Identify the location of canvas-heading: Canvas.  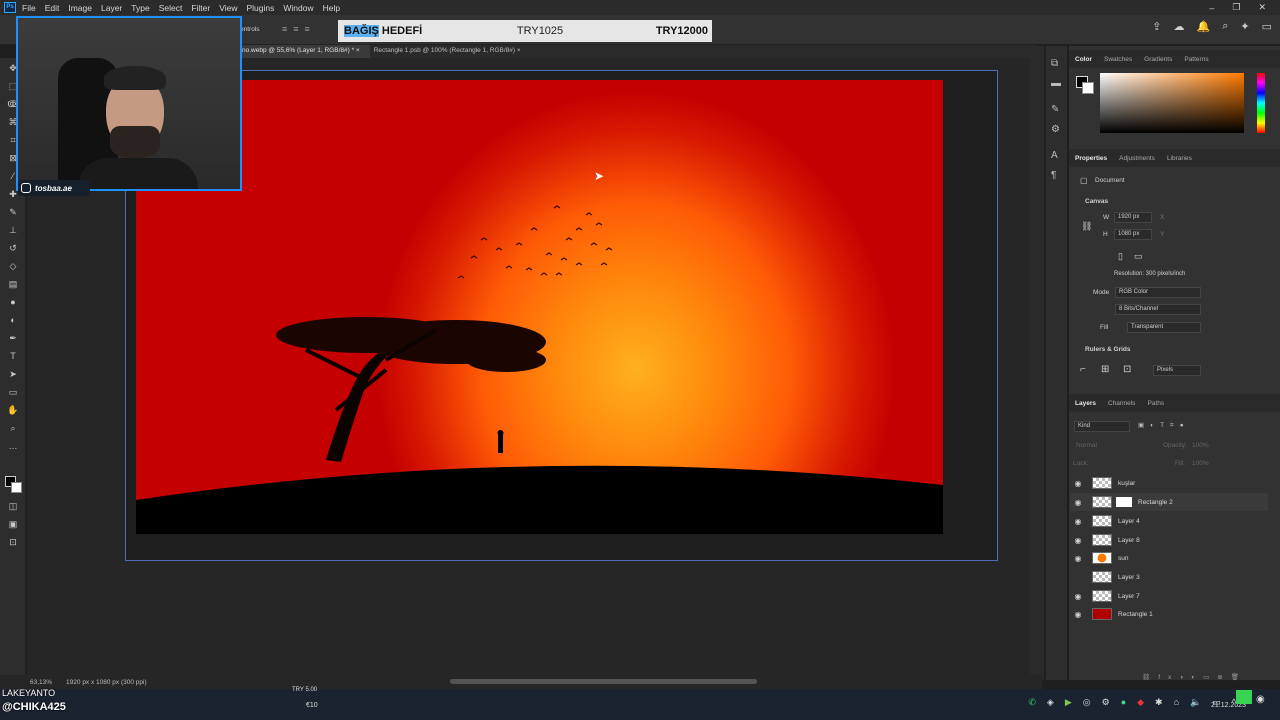
(1096, 201).